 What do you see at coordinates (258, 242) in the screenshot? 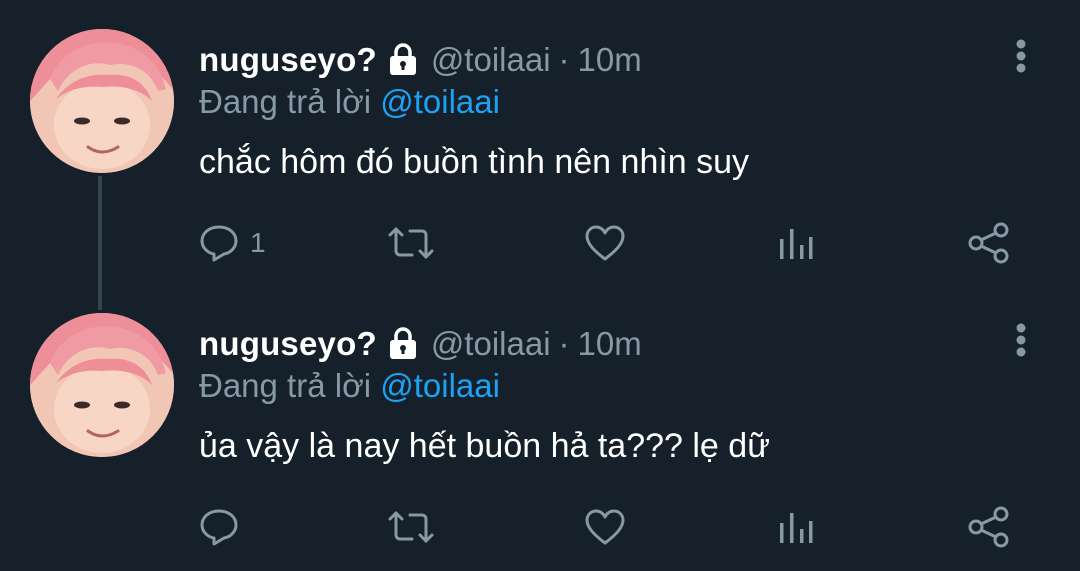
I see `reply-count: 1` at bounding box center [258, 242].